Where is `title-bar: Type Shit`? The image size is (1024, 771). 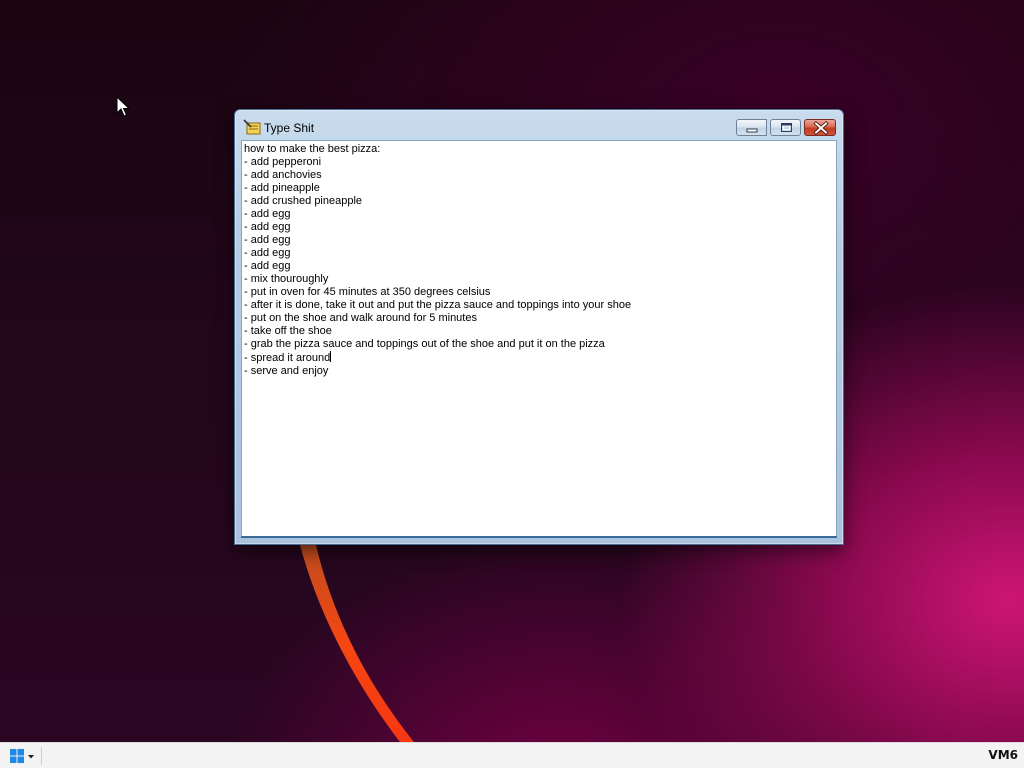 title-bar: Type Shit is located at coordinates (539, 125).